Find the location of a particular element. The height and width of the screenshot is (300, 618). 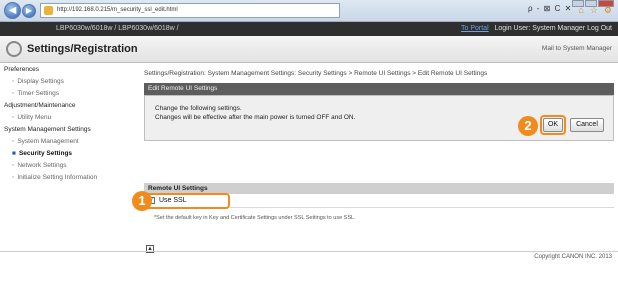

settings-gear-icon is located at coordinates (14, 49).